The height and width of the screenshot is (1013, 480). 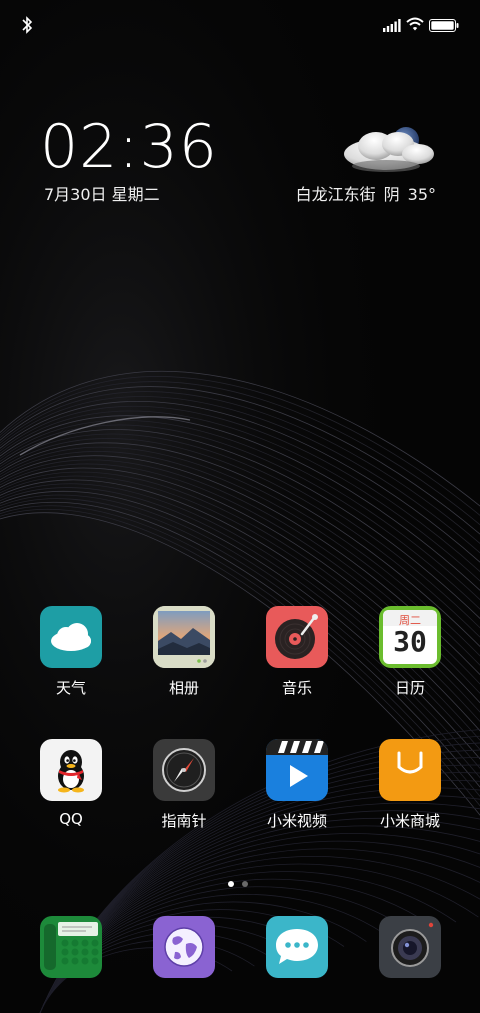 What do you see at coordinates (335, 194) in the screenshot?
I see `weather-location: 白龙江东街` at bounding box center [335, 194].